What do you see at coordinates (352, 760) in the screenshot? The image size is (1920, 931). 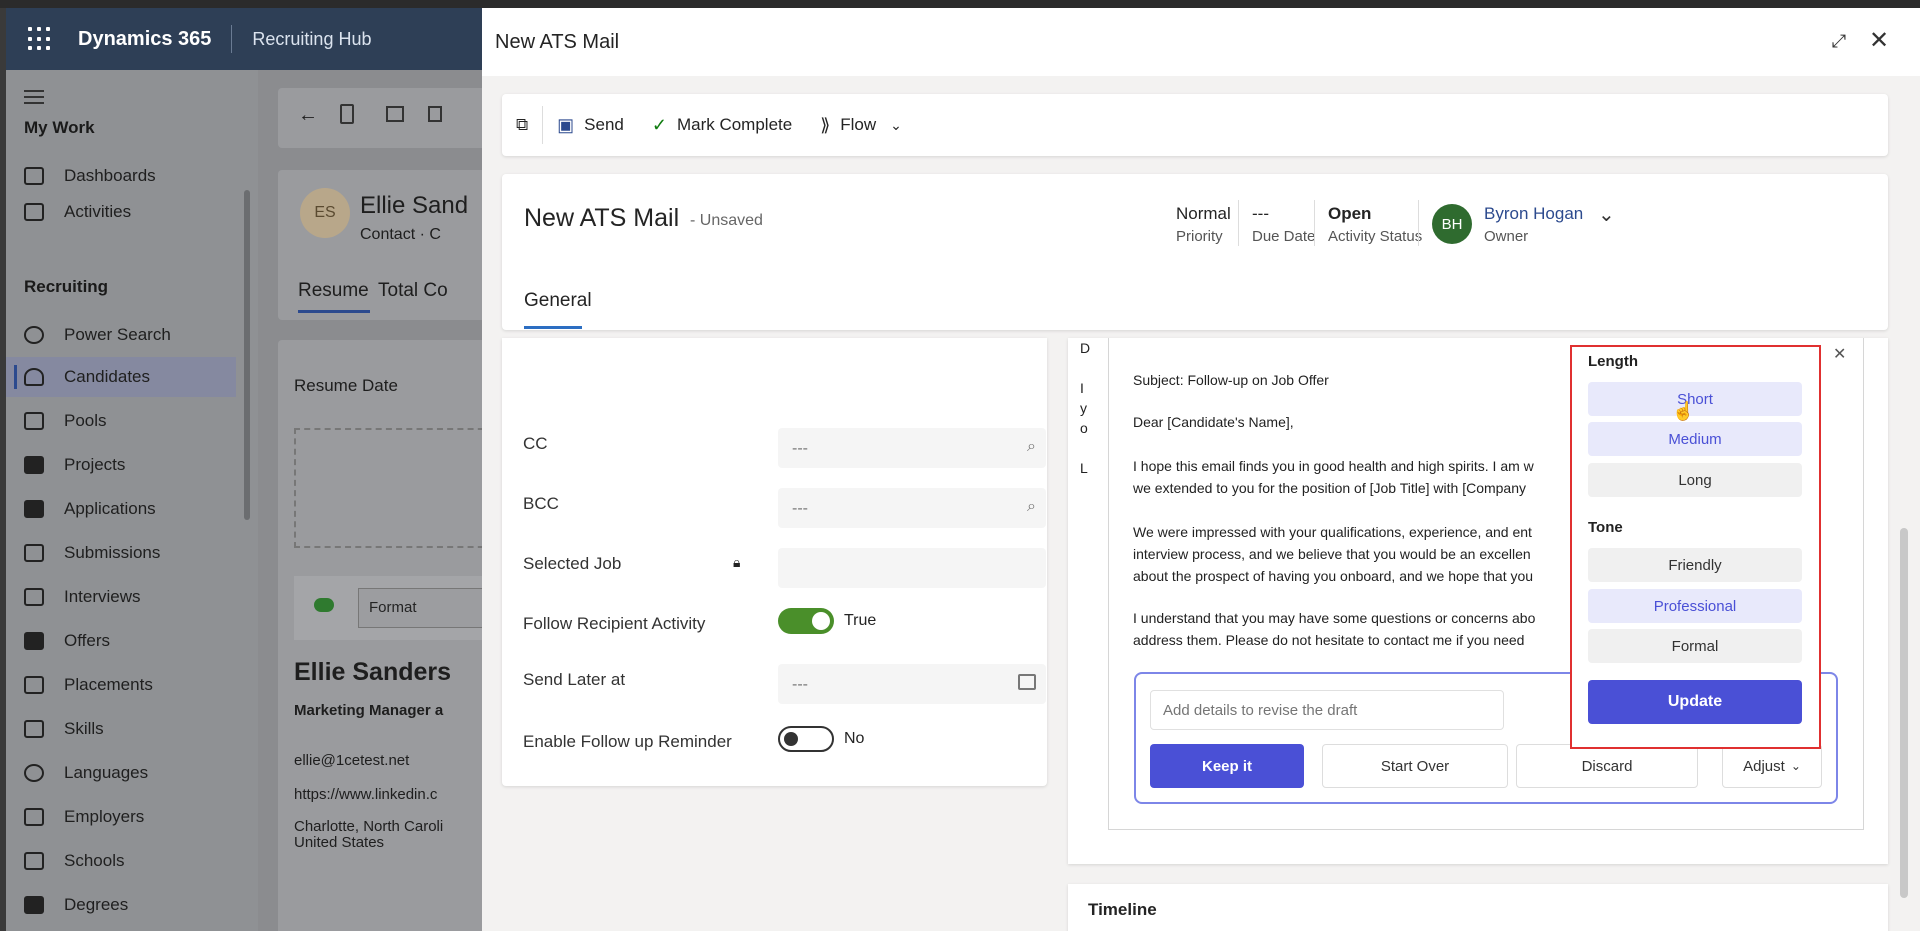 I see `resume-email: ellie@1cetest.net` at bounding box center [352, 760].